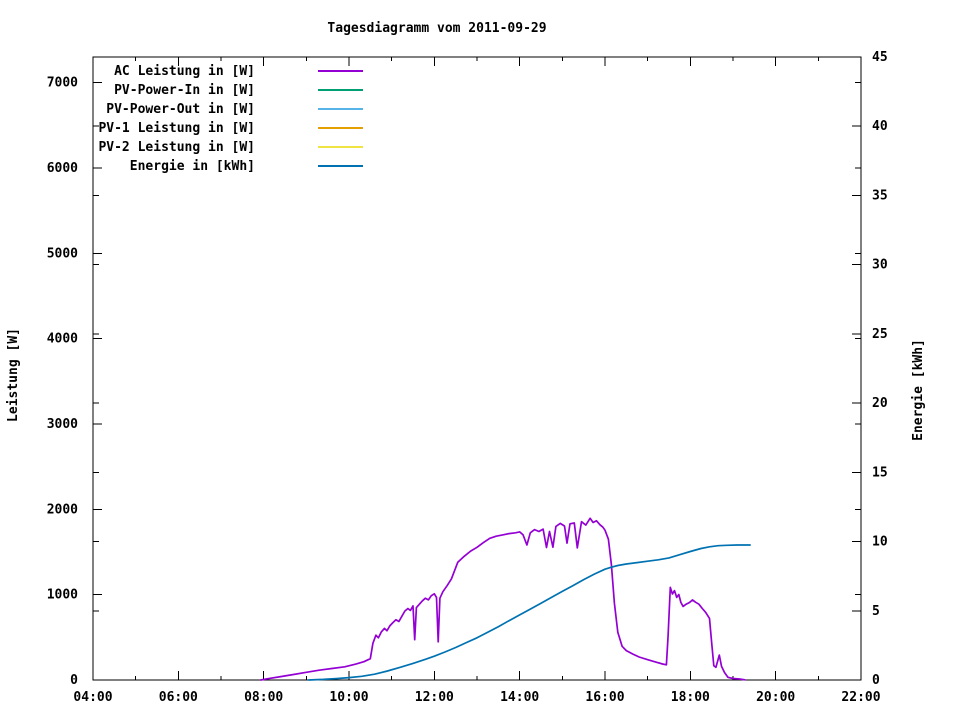 The image size is (960, 720). Describe the element at coordinates (62, 253) in the screenshot. I see `y-left-tick-label: 5000` at that location.